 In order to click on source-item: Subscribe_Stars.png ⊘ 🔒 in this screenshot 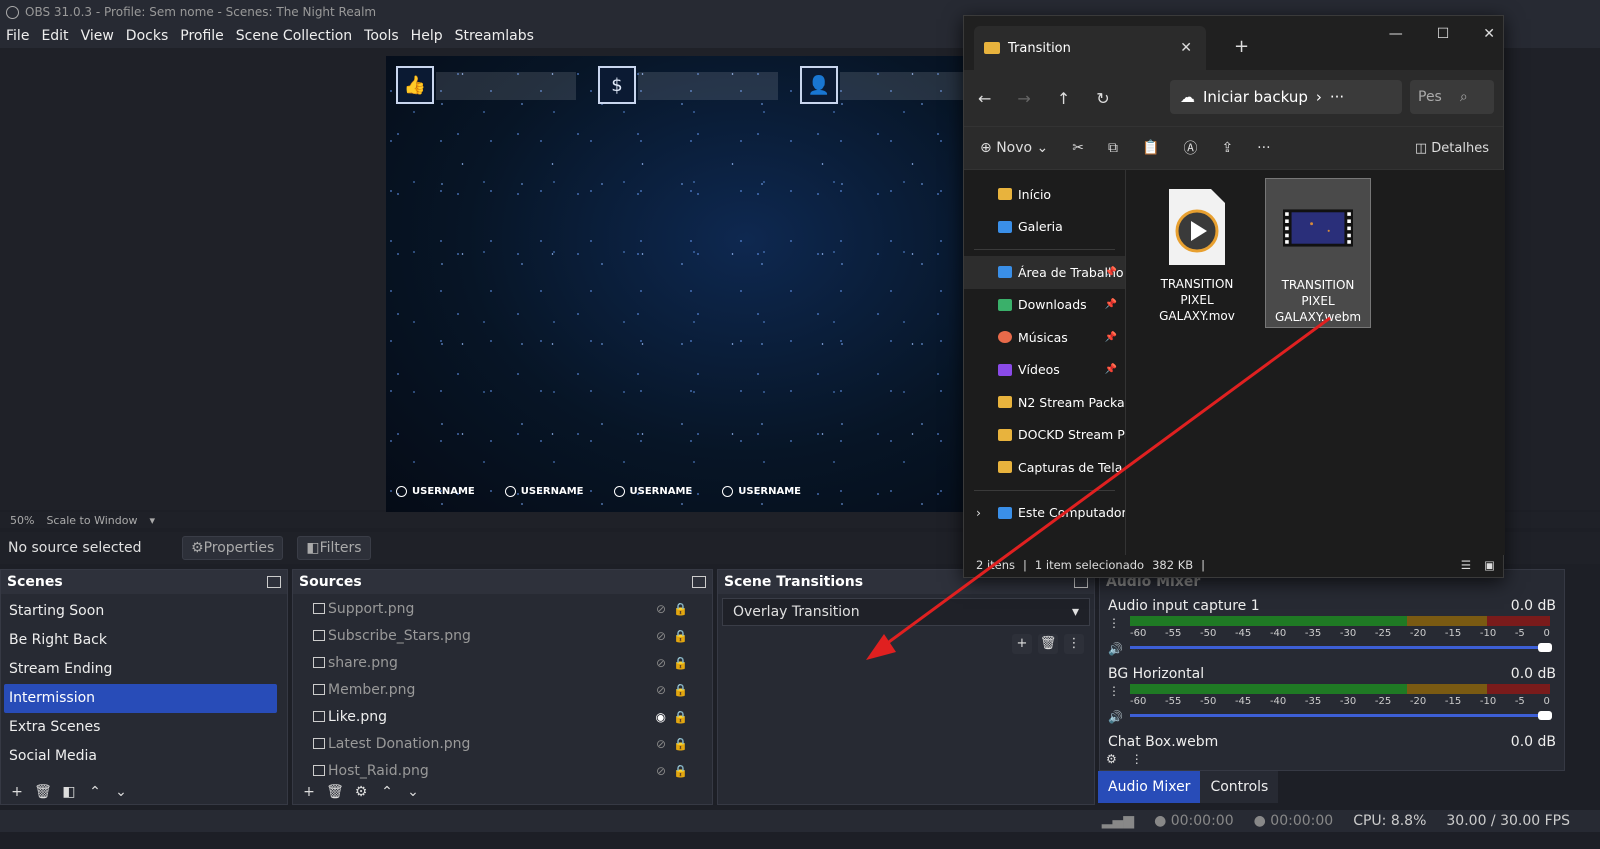, I will do `click(502, 635)`.